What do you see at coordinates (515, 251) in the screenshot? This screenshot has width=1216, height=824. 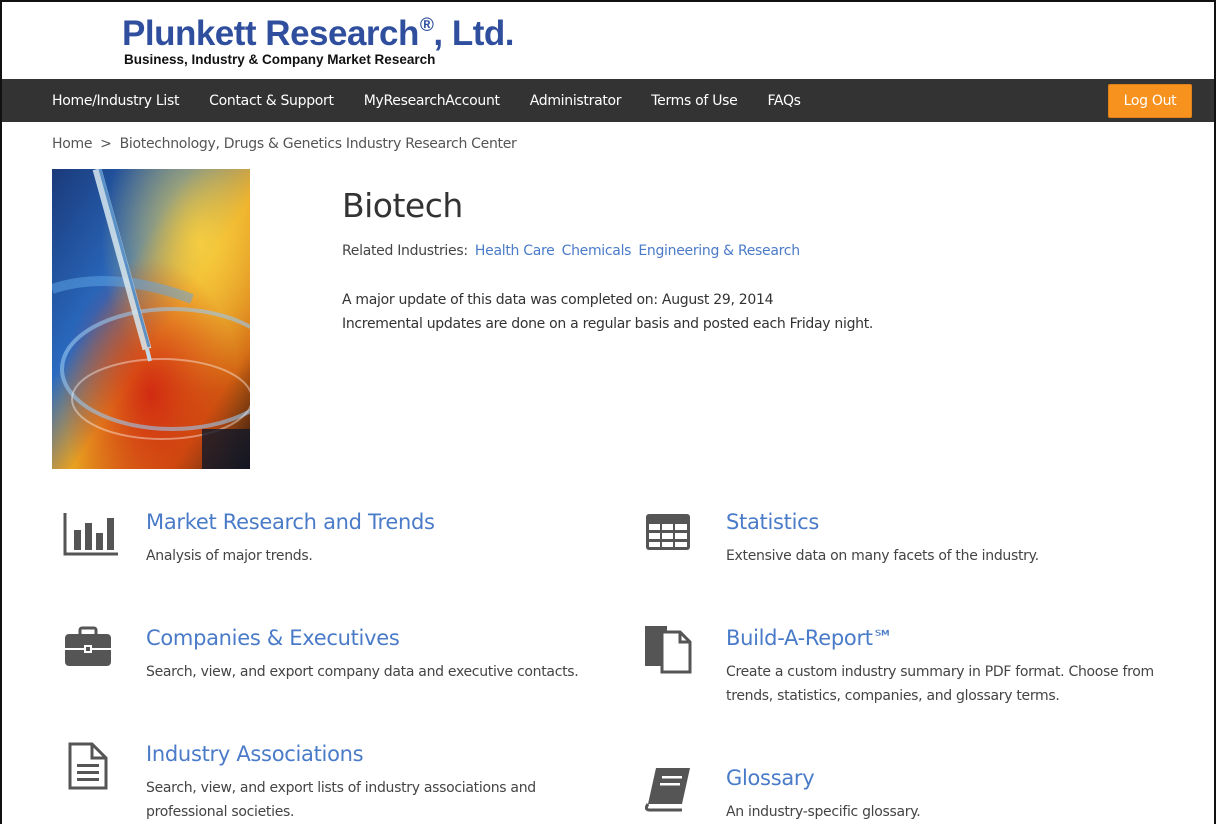 I see `related-link-health-care: Health Care` at bounding box center [515, 251].